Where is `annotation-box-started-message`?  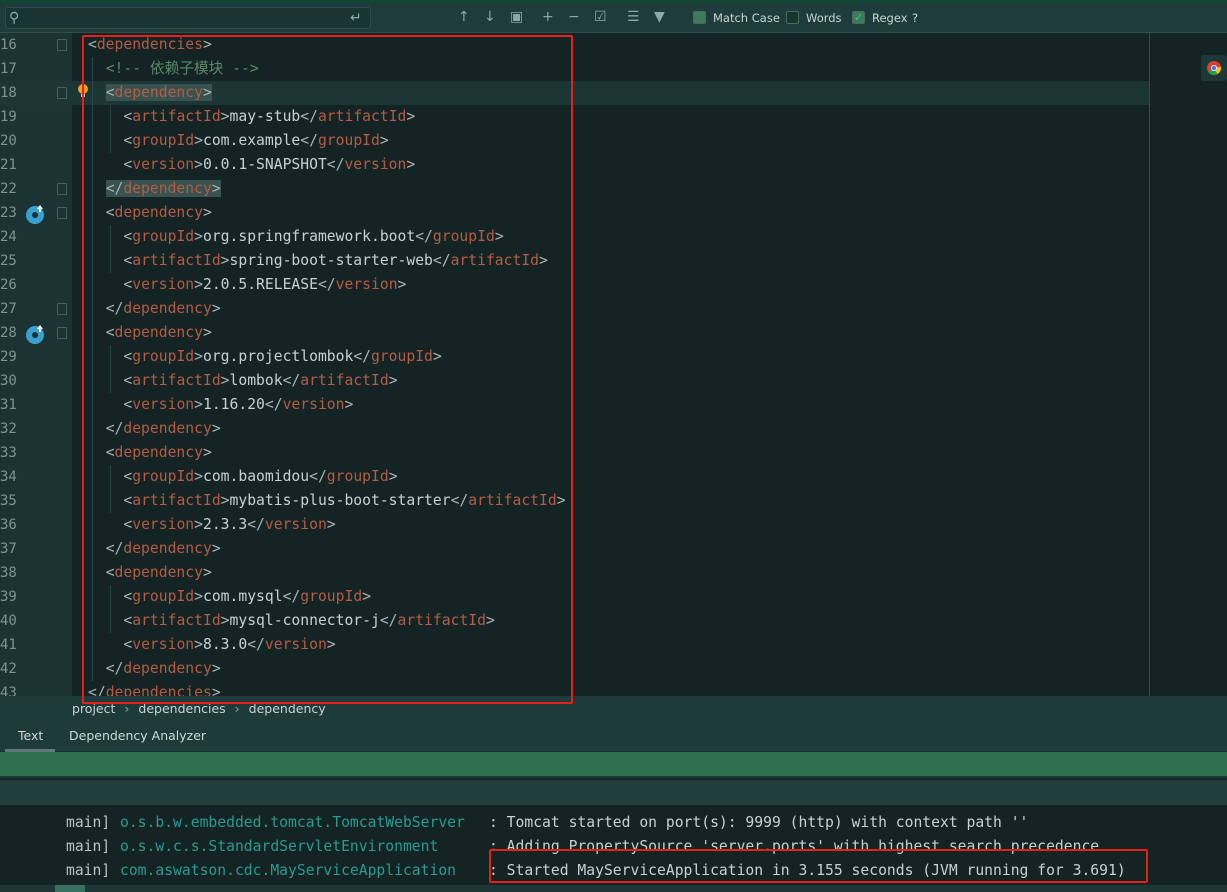
annotation-box-started-message is located at coordinates (818, 866).